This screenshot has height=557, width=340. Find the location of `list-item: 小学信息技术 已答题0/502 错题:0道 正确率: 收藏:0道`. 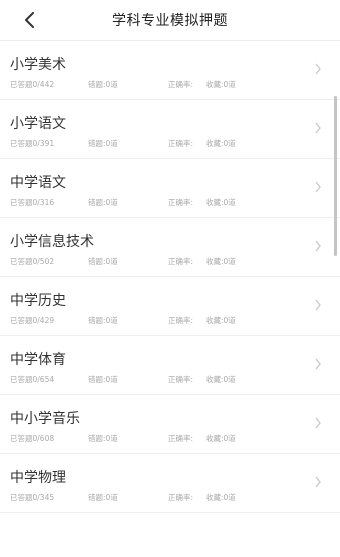

list-item: 小学信息技术 已答题0/502 错题:0道 正确率: 收藏:0道 is located at coordinates (170, 247).